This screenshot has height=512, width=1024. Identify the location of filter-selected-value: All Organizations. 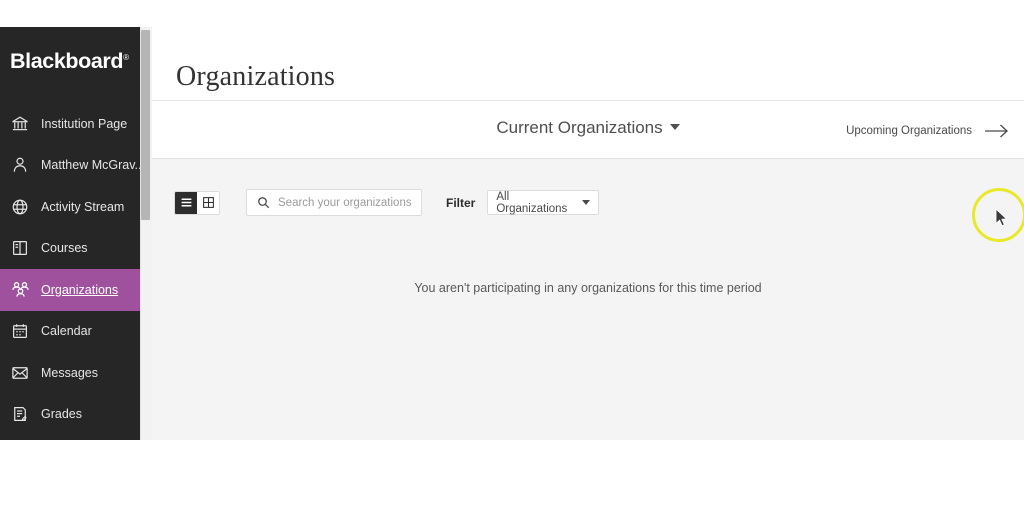
(532, 202).